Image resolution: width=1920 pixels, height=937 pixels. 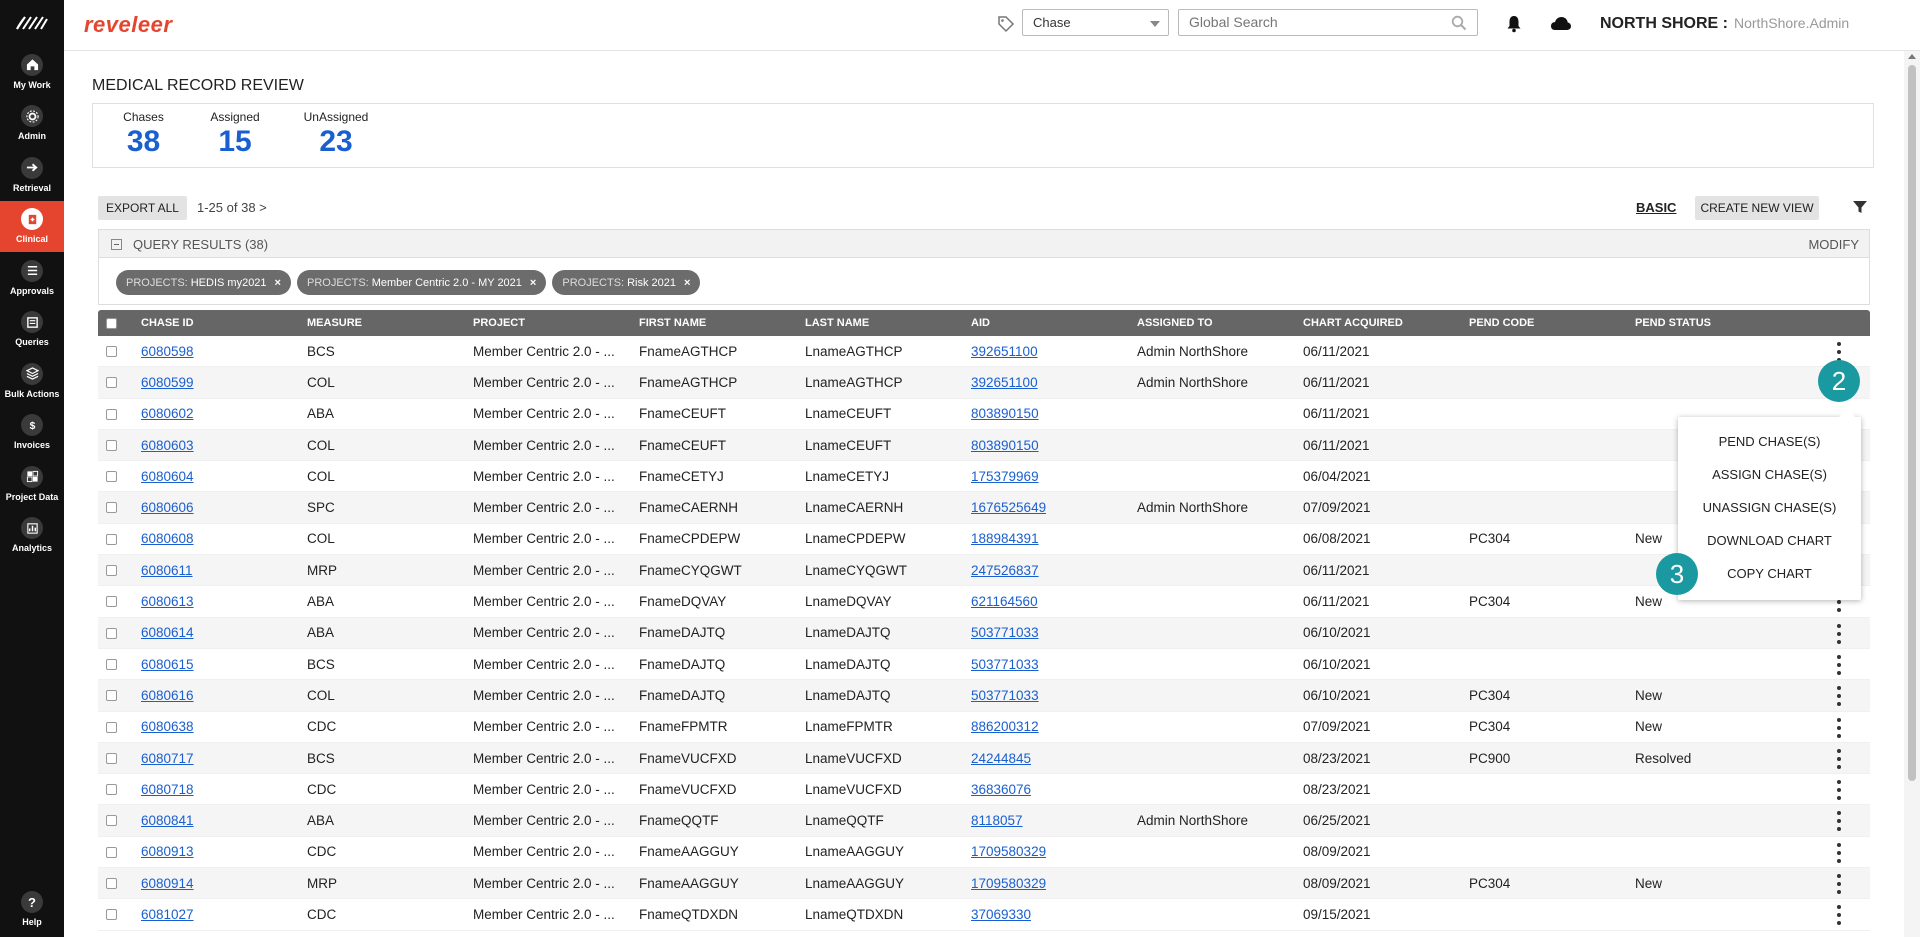 I want to click on vertical-scrollbar, so click(x=1912, y=494).